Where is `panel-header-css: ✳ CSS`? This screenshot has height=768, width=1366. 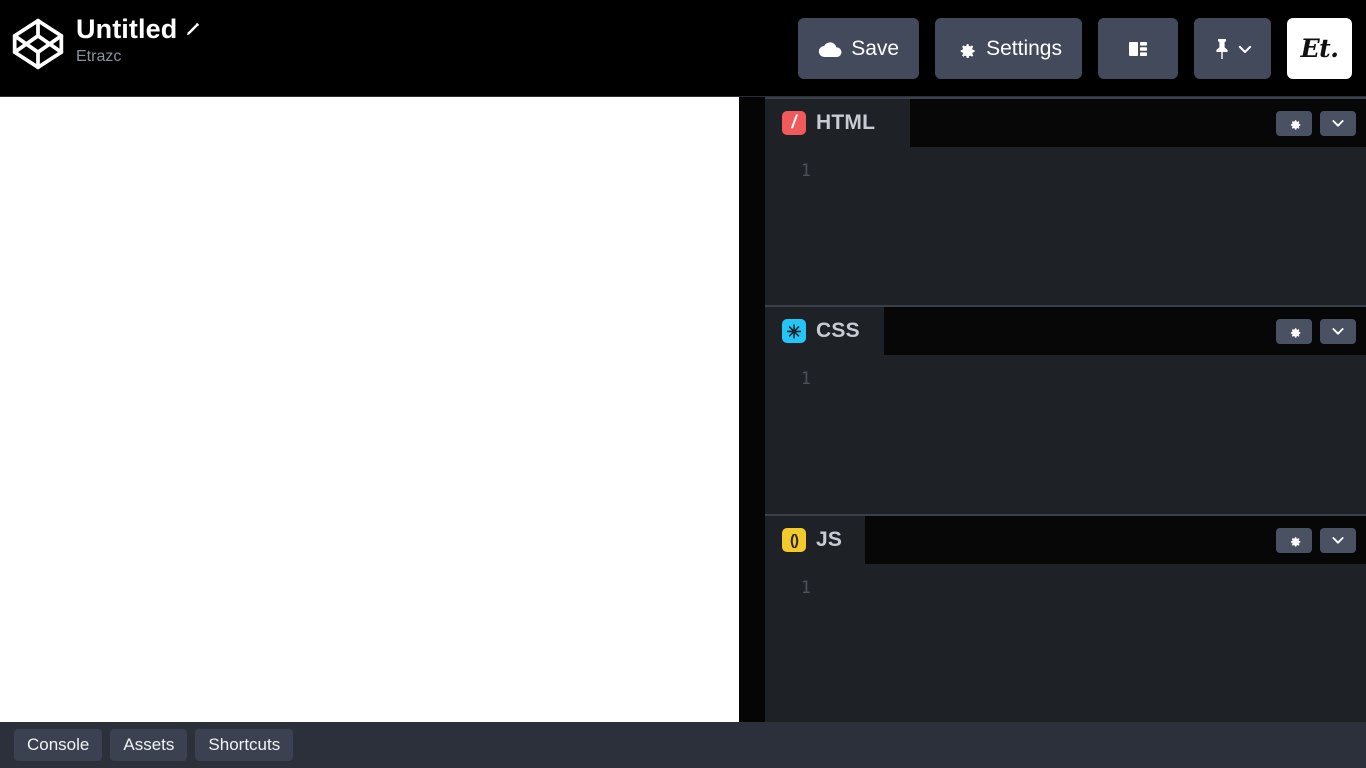 panel-header-css: ✳ CSS is located at coordinates (1065, 331).